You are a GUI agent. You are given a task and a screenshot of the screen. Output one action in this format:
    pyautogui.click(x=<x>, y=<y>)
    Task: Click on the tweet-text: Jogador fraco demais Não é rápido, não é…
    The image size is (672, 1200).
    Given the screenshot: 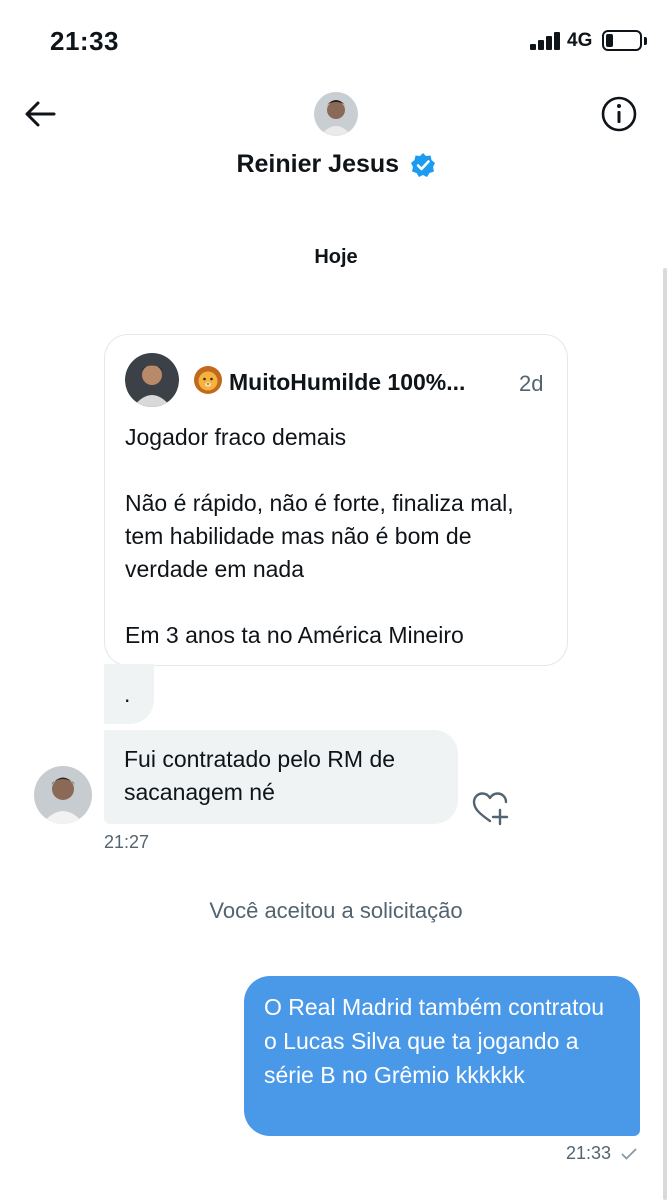 What is the action you would take?
    pyautogui.click(x=319, y=536)
    